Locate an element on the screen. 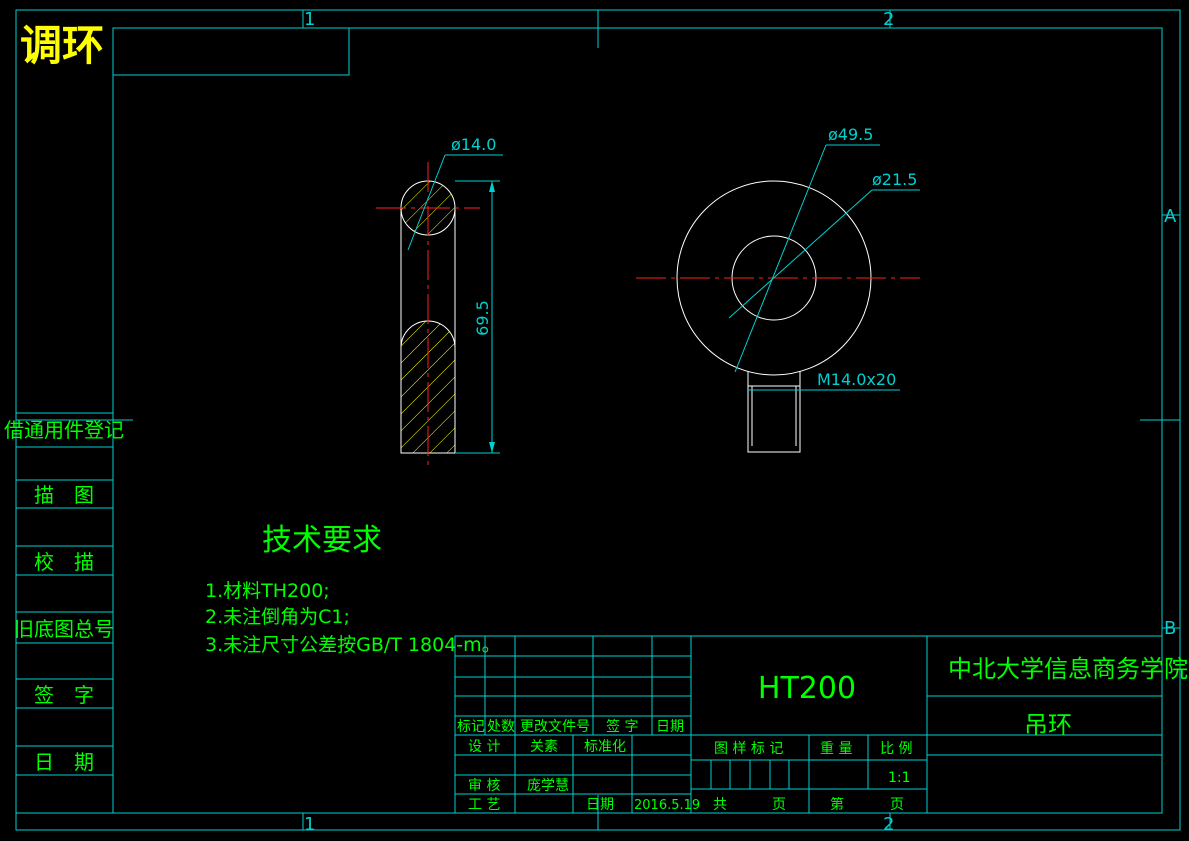 The width and height of the screenshot is (1189, 841). top-inner-diameter-label: ø21.5 is located at coordinates (894, 179).